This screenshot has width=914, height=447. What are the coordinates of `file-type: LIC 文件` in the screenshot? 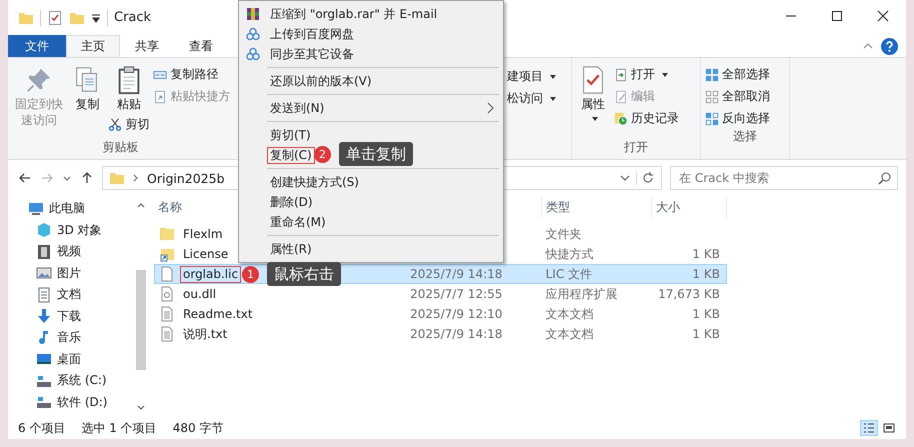 It's located at (569, 274).